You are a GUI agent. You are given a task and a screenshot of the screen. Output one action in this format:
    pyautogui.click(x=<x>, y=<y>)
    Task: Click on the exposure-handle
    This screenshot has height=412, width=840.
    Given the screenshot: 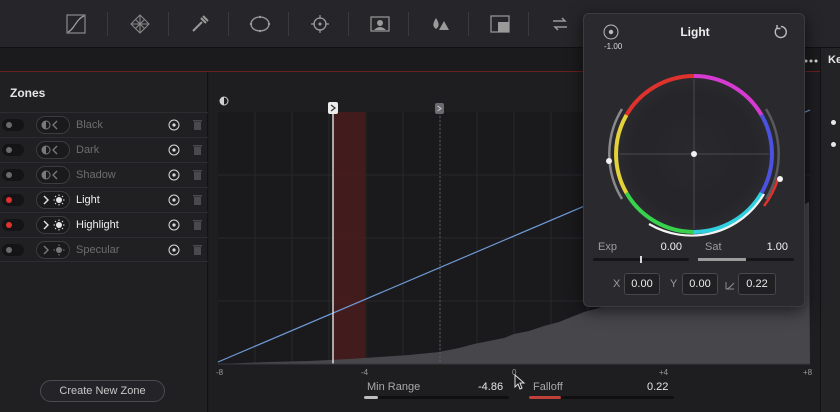 What is the action you would take?
    pyautogui.click(x=609, y=161)
    